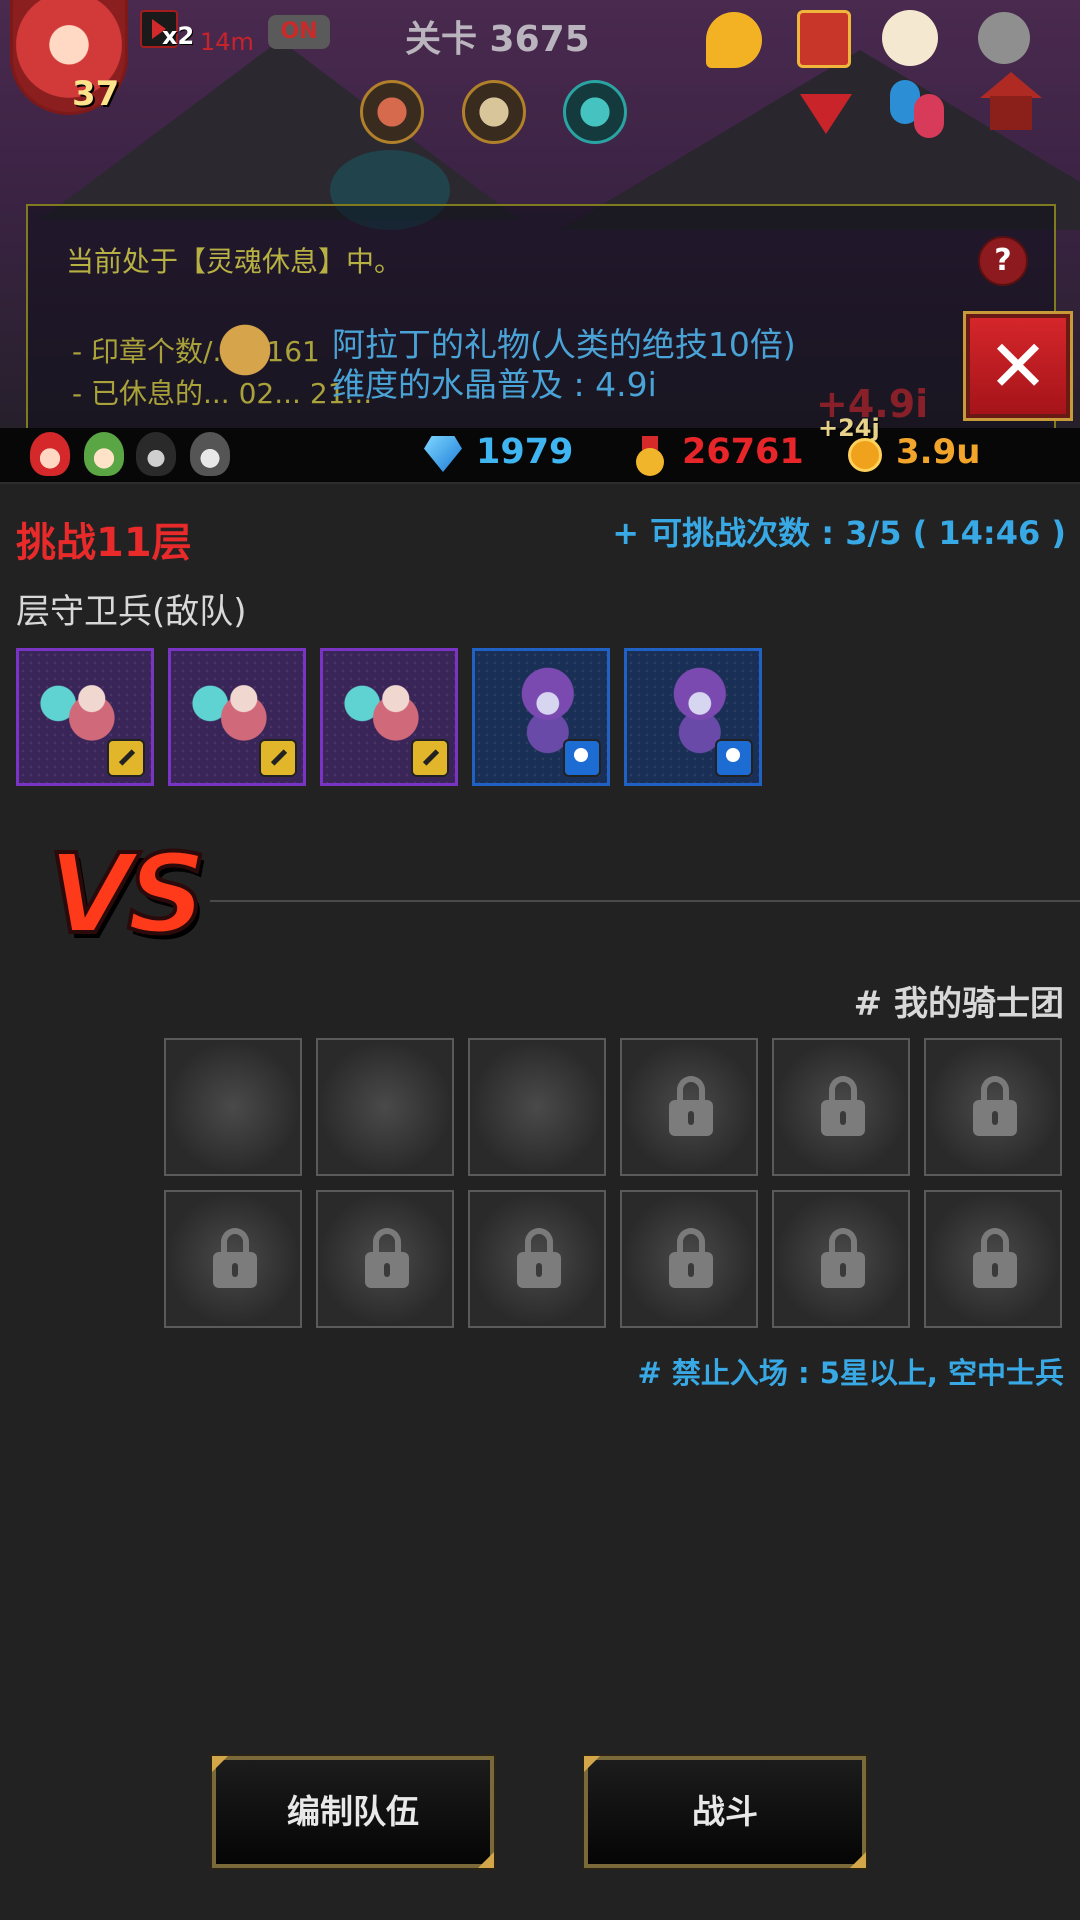 The width and height of the screenshot is (1080, 1920). I want to click on battle-button: 战斗, so click(725, 1812).